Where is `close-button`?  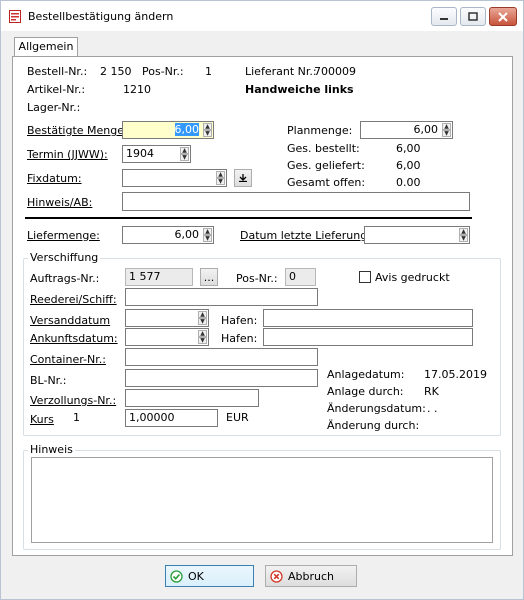 close-button is located at coordinates (503, 16).